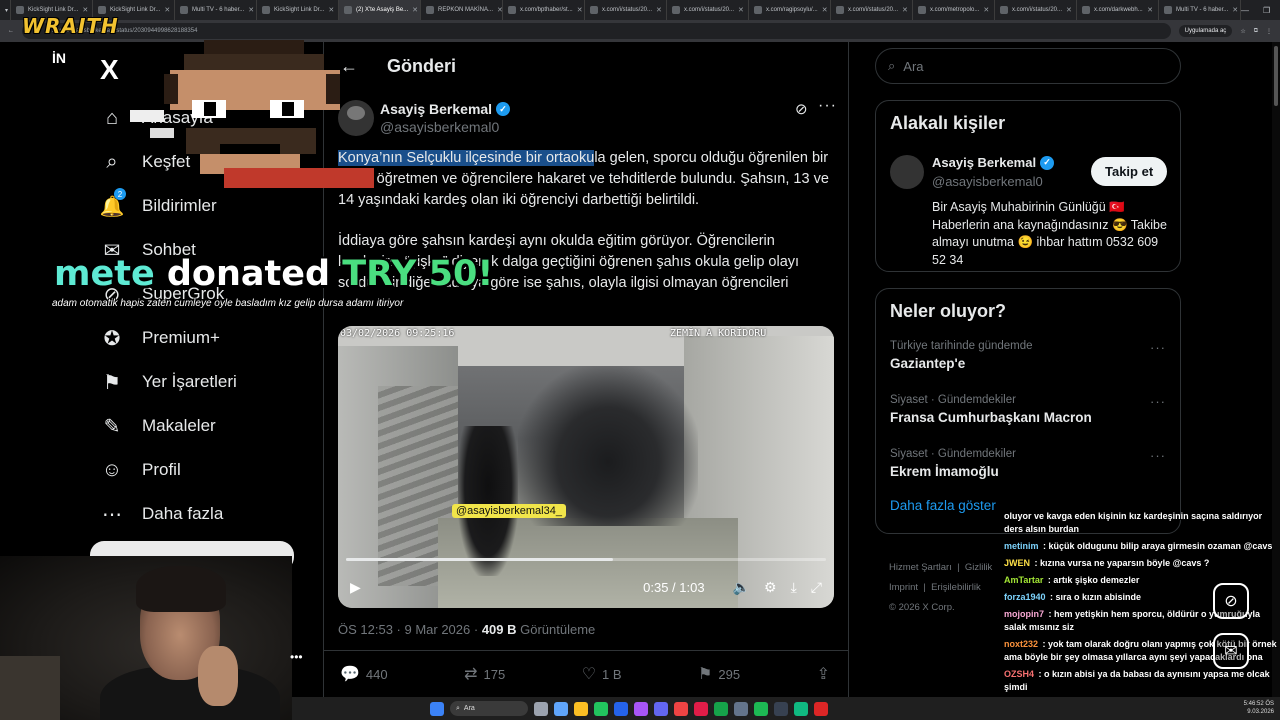  What do you see at coordinates (1017, 563) in the screenshot?
I see `chat-username: JWEN` at bounding box center [1017, 563].